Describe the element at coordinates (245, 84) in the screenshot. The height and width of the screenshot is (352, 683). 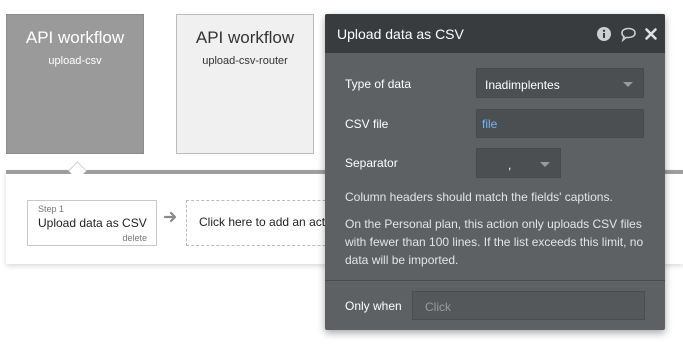
I see `api-workflow-card-upload-csv-router: API workflow upload-csv-router` at that location.